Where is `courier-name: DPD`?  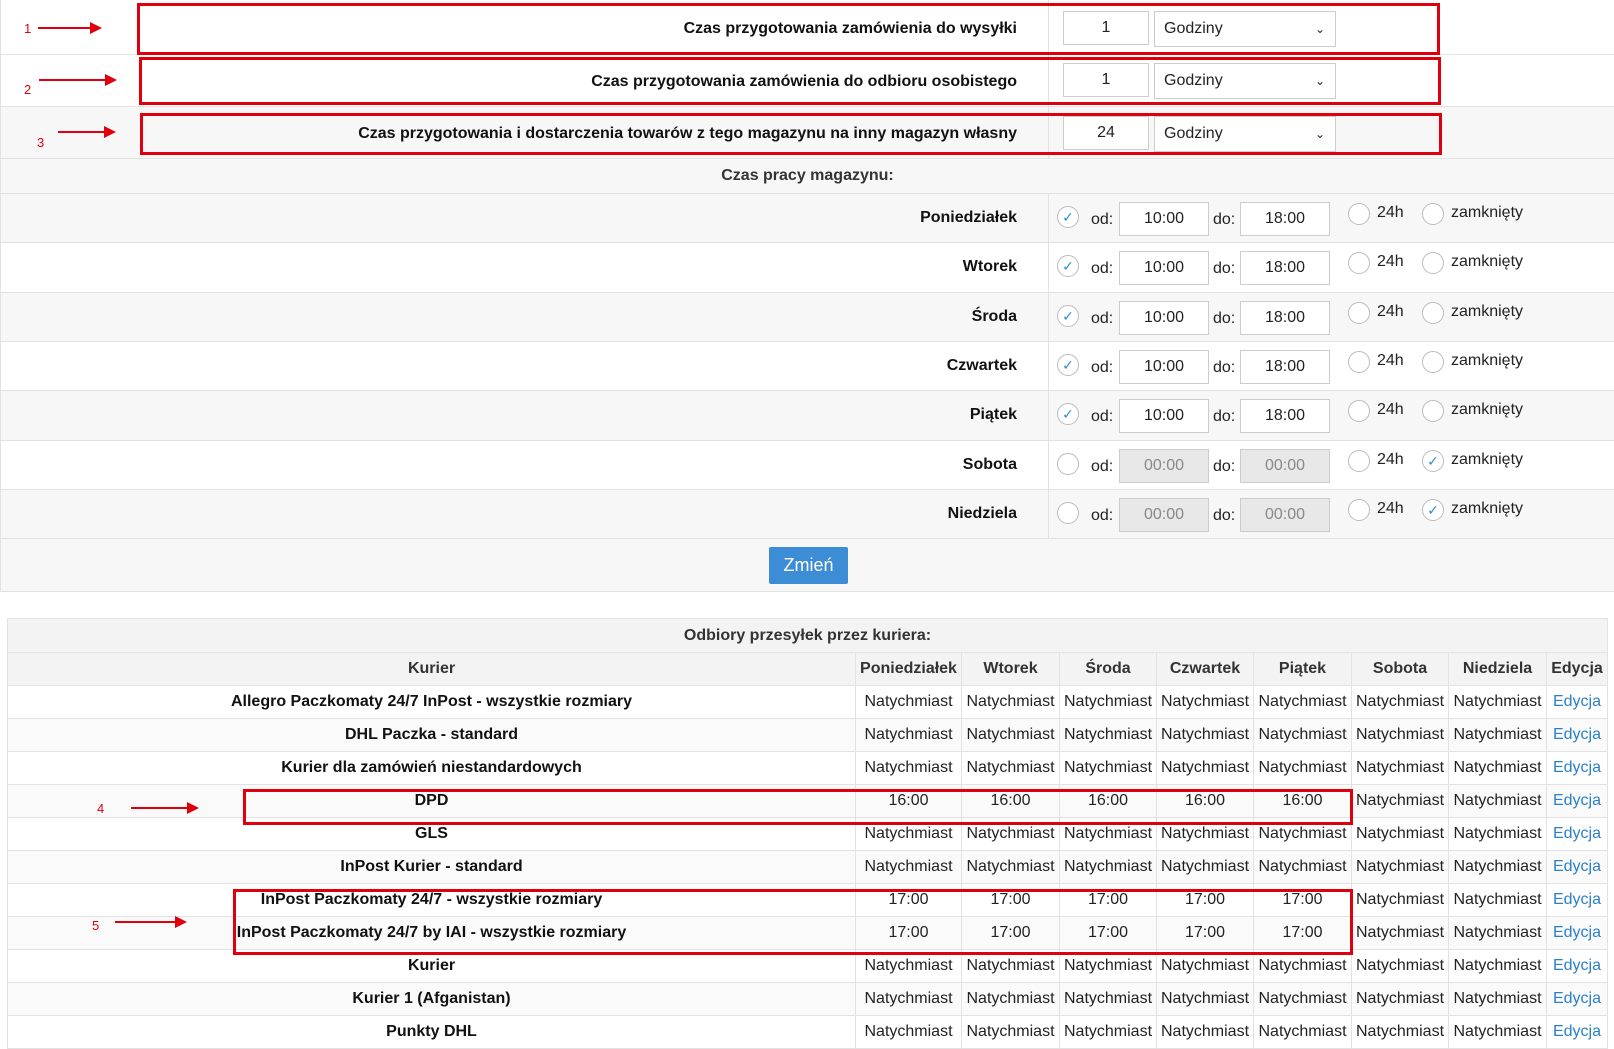
courier-name: DPD is located at coordinates (431, 801).